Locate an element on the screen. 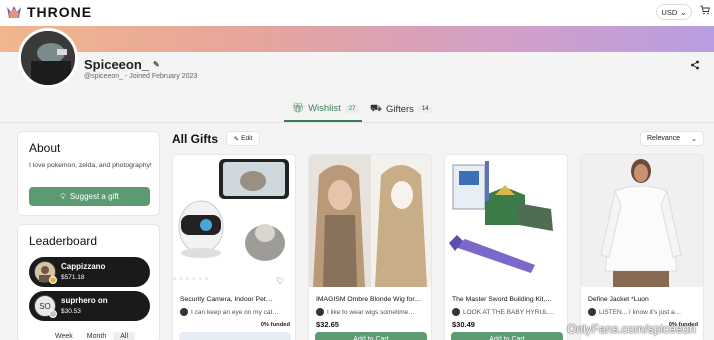  sort-select: Relevance ⌄ is located at coordinates (672, 138).